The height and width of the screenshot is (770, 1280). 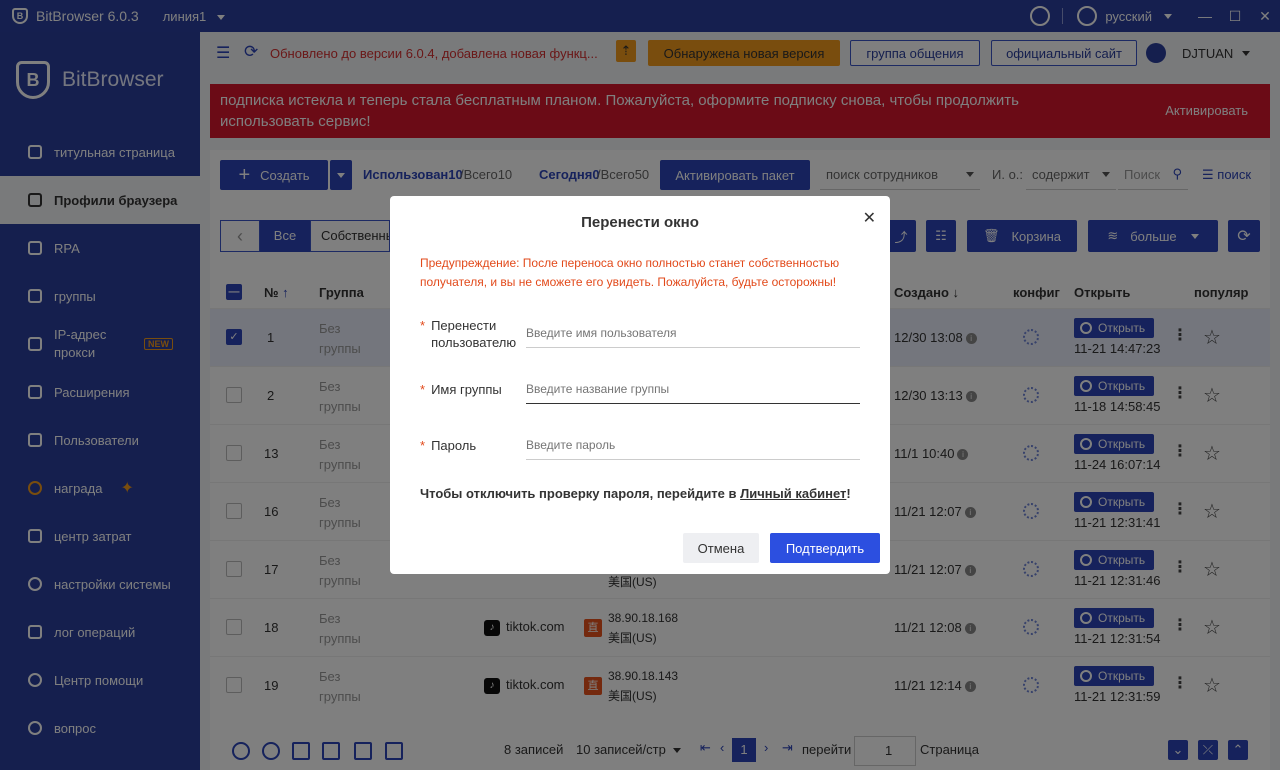 I want to click on transfer-user-input, so click(x=693, y=333).